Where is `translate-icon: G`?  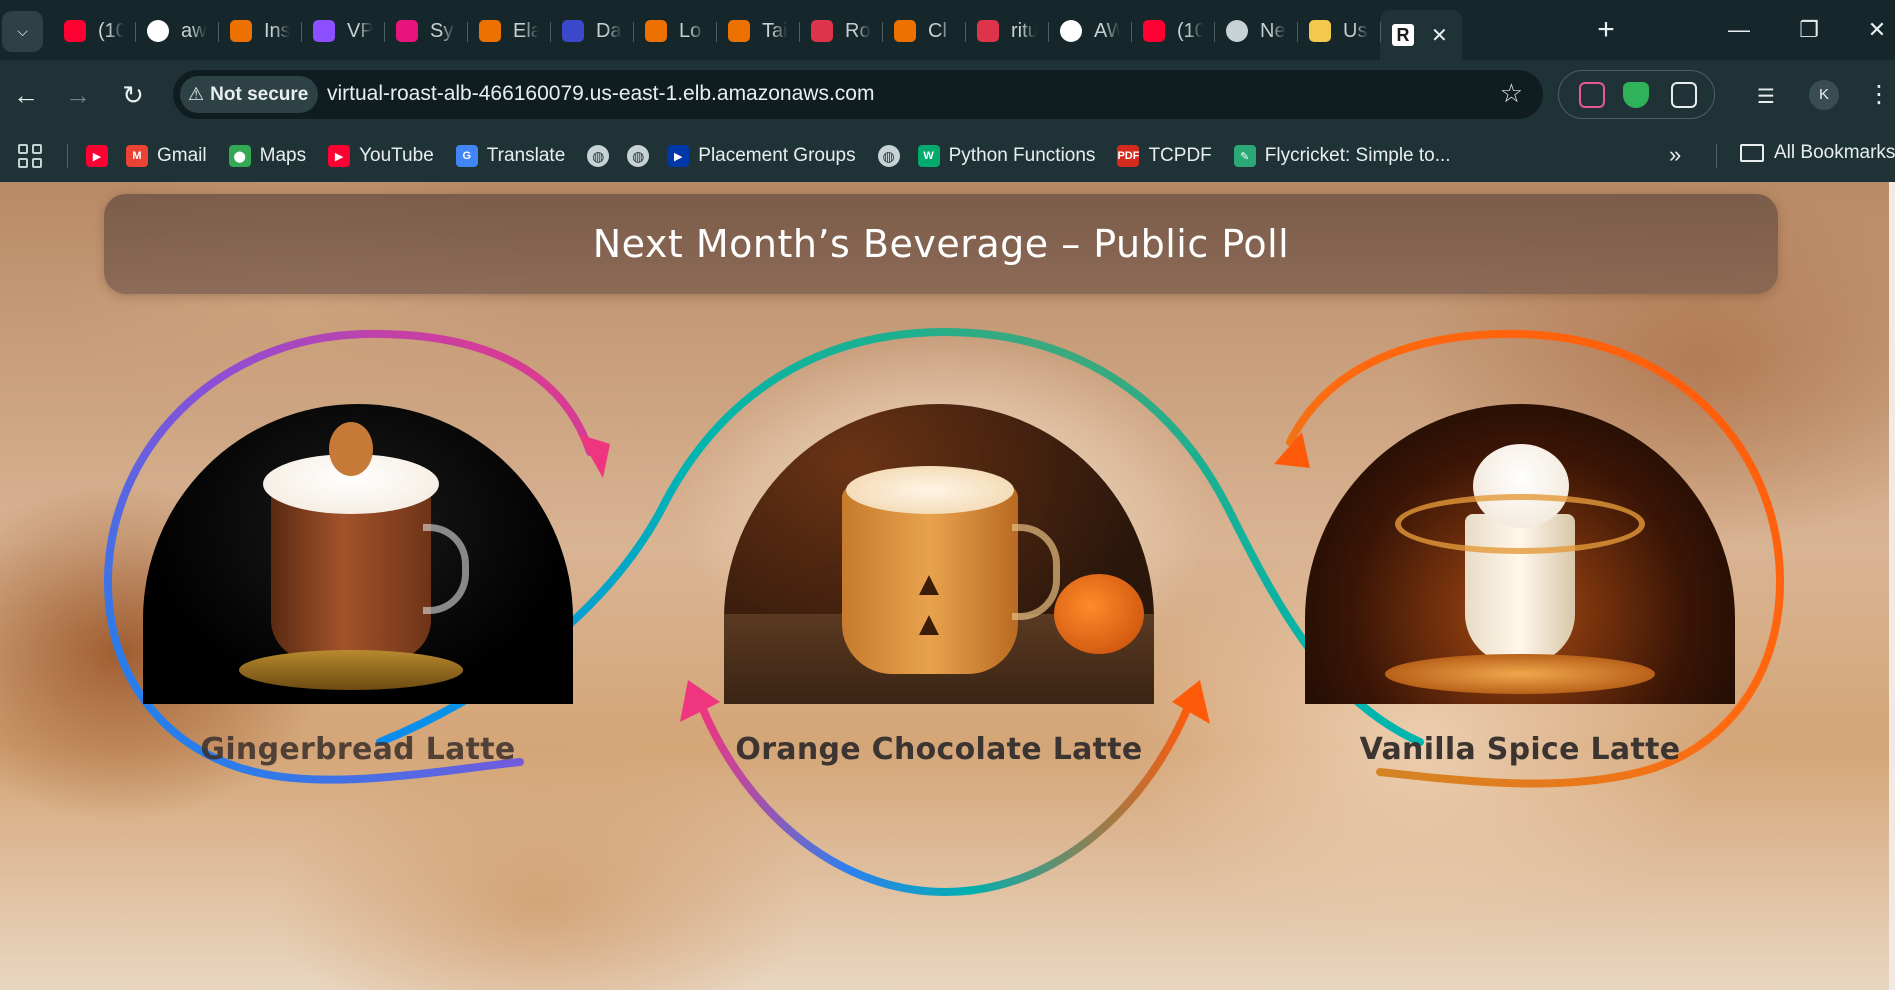
translate-icon: G is located at coordinates (466, 156).